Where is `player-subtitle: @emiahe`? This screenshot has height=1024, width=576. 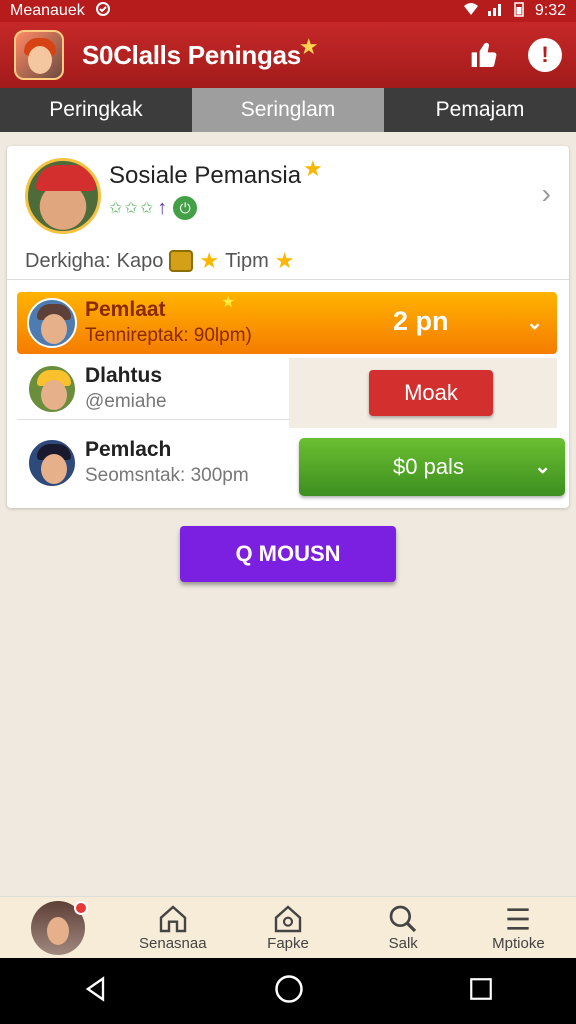
player-subtitle: @emiahe is located at coordinates (126, 401).